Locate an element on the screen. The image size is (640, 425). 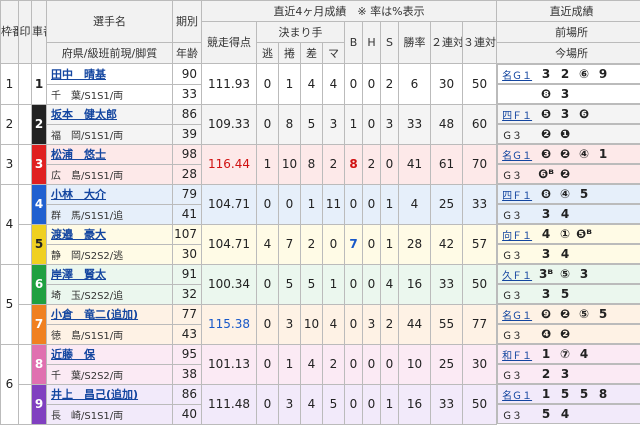
rider-name-link: 渡邉 豪大 is located at coordinates (78, 234).